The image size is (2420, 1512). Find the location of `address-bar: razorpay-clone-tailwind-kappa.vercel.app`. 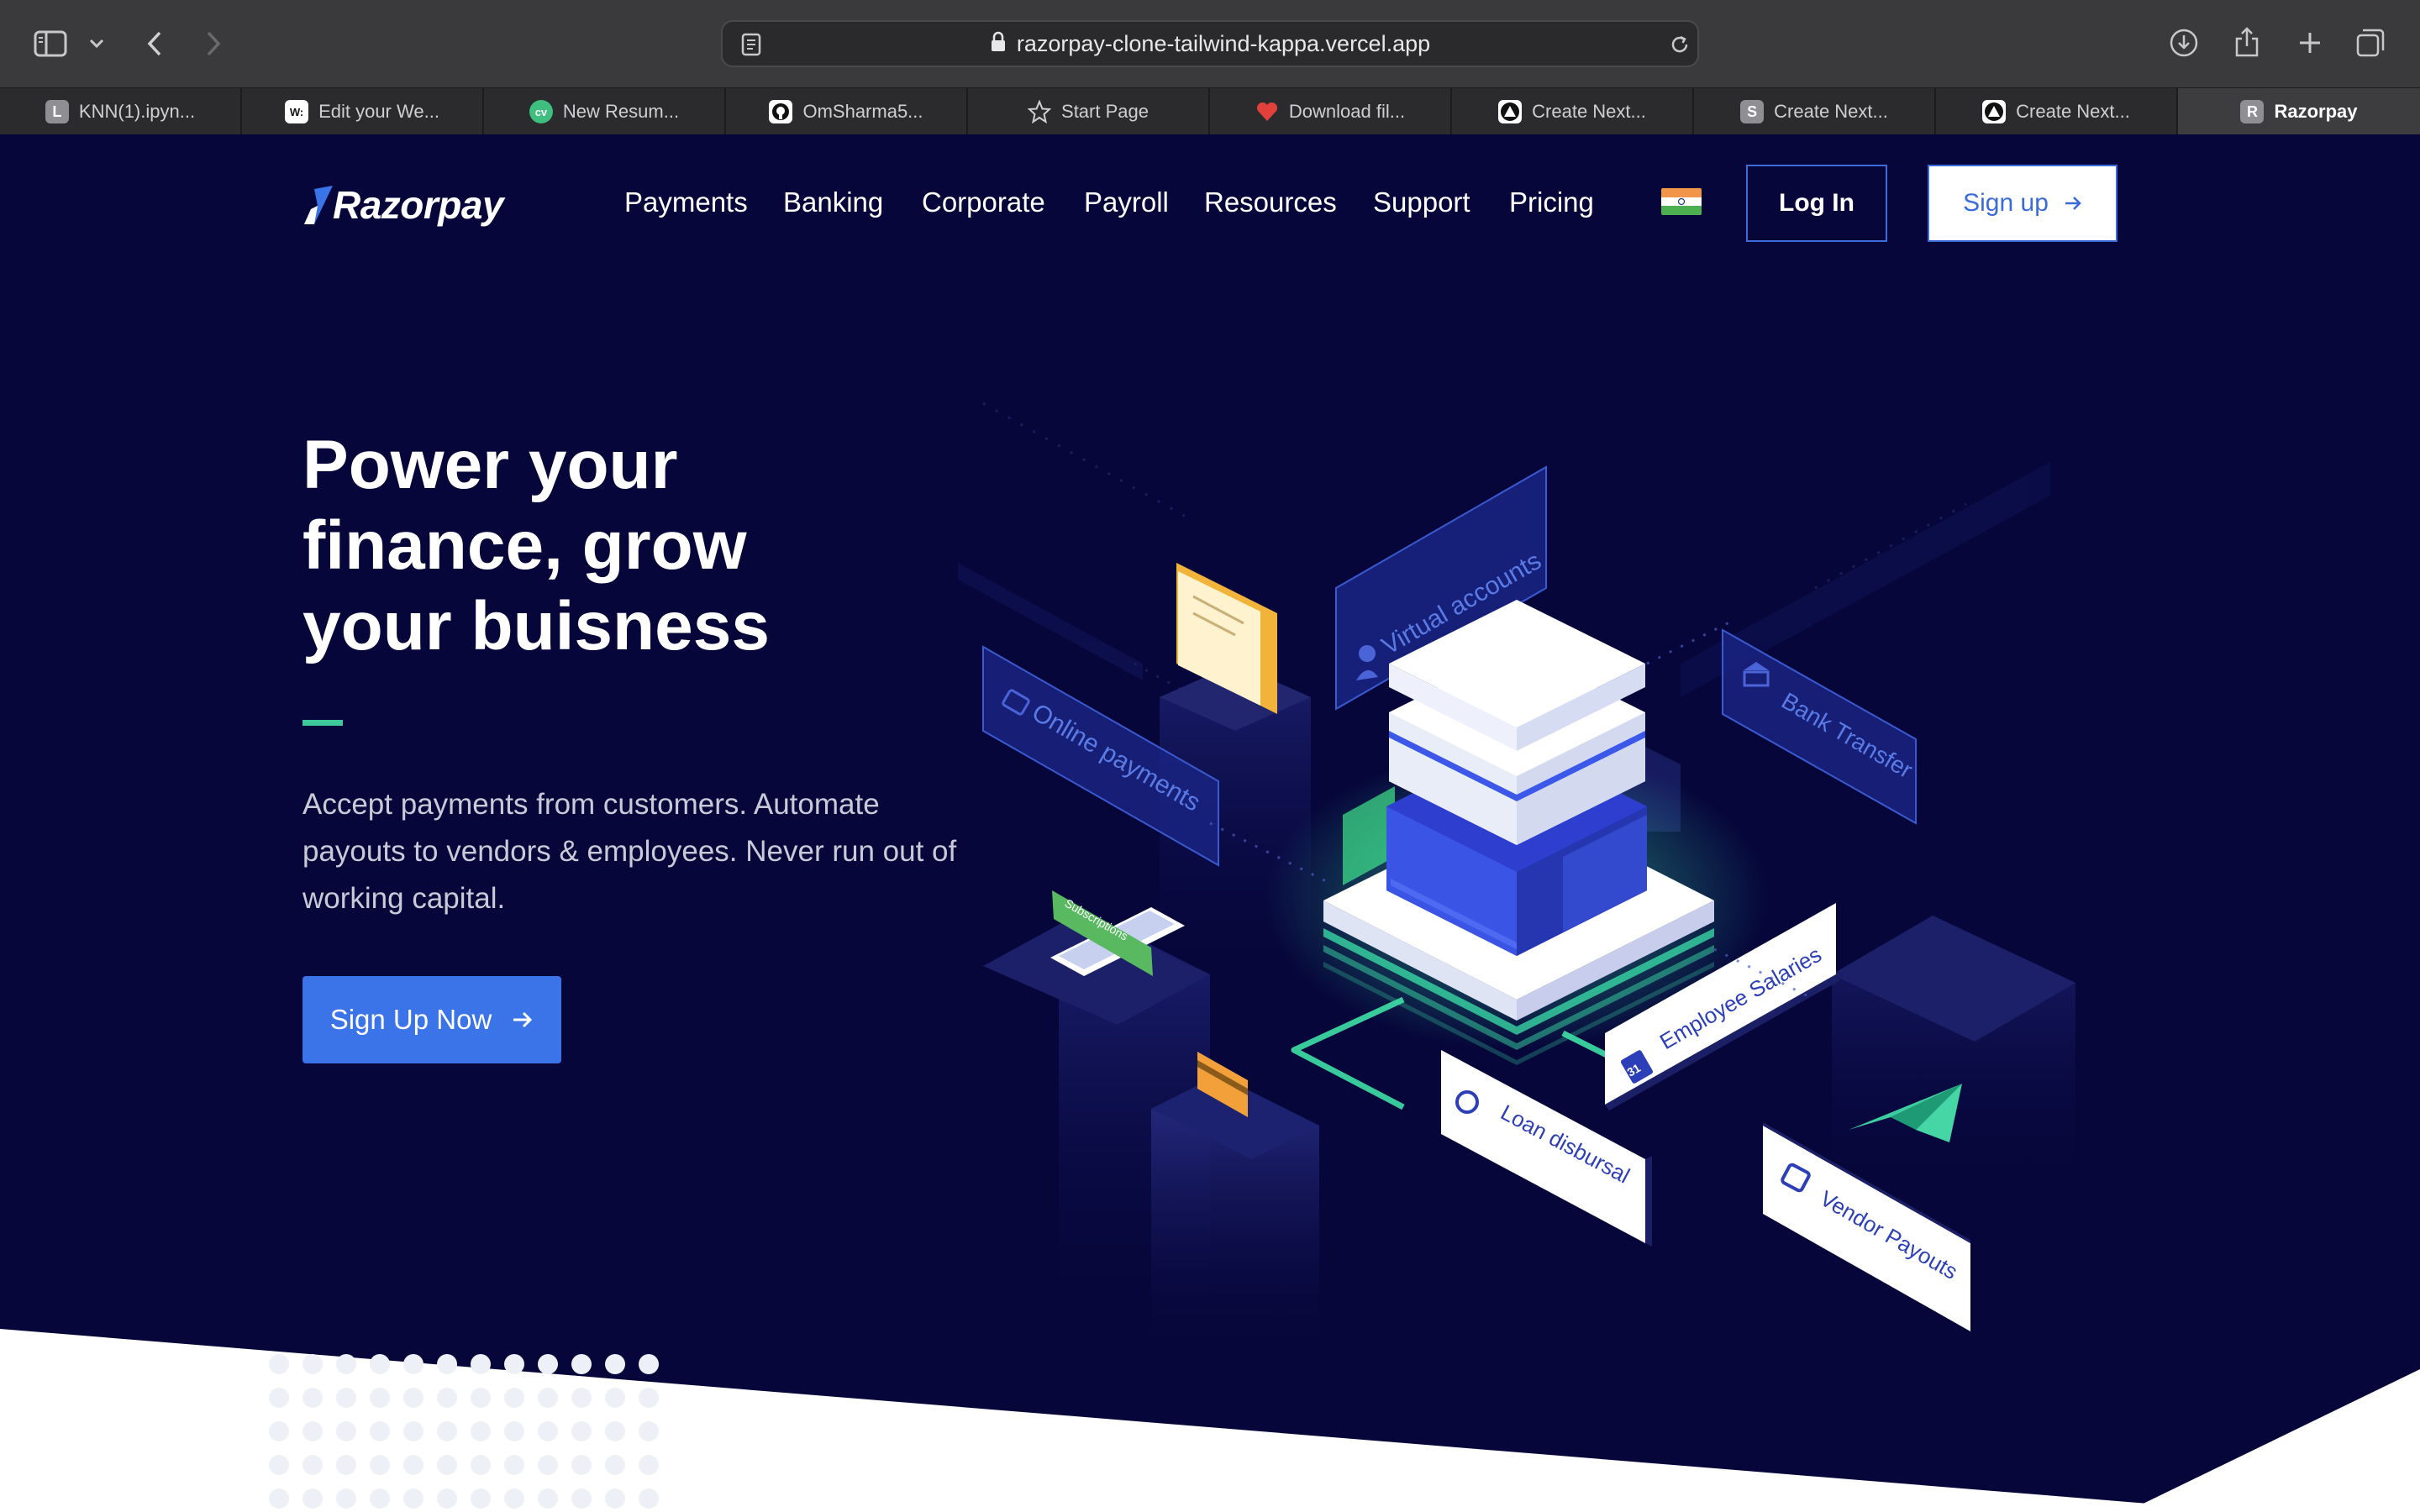

address-bar: razorpay-clone-tailwind-kappa.vercel.app is located at coordinates (1210, 43).